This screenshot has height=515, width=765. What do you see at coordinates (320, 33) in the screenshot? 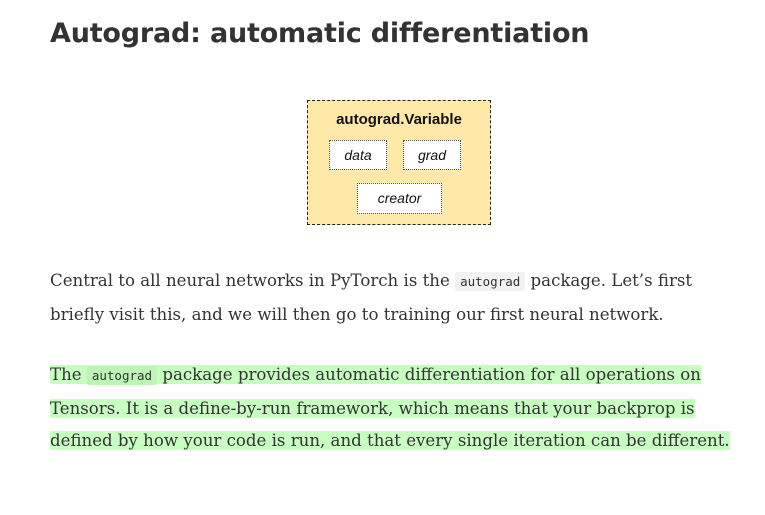
I see `page-title: Autograd: automatic differentiation` at bounding box center [320, 33].